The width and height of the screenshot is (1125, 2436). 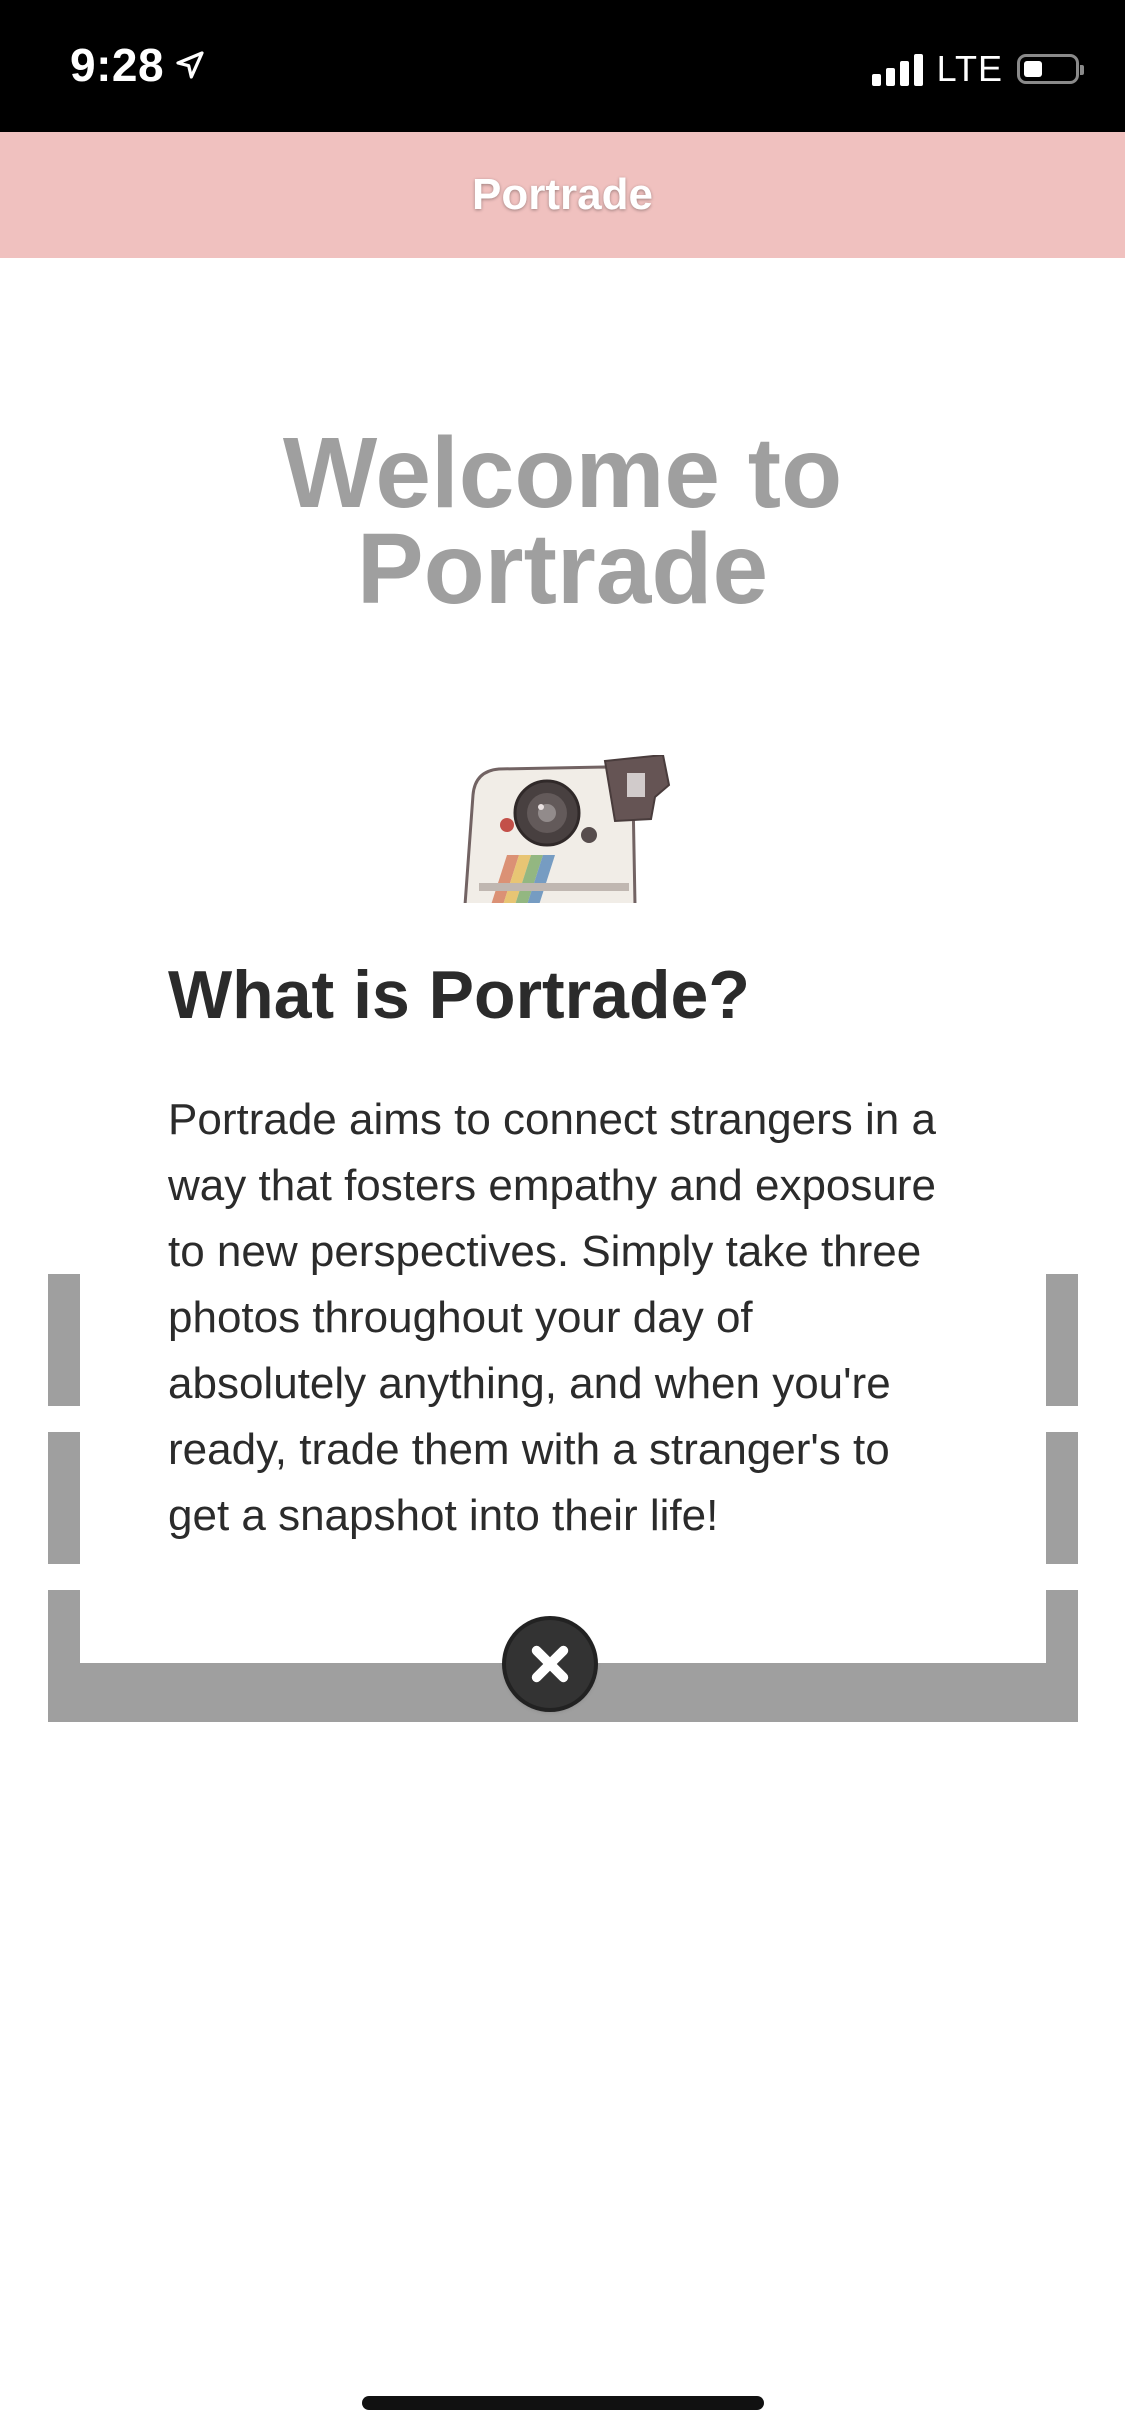 I want to click on signal-icon, so click(x=897, y=69).